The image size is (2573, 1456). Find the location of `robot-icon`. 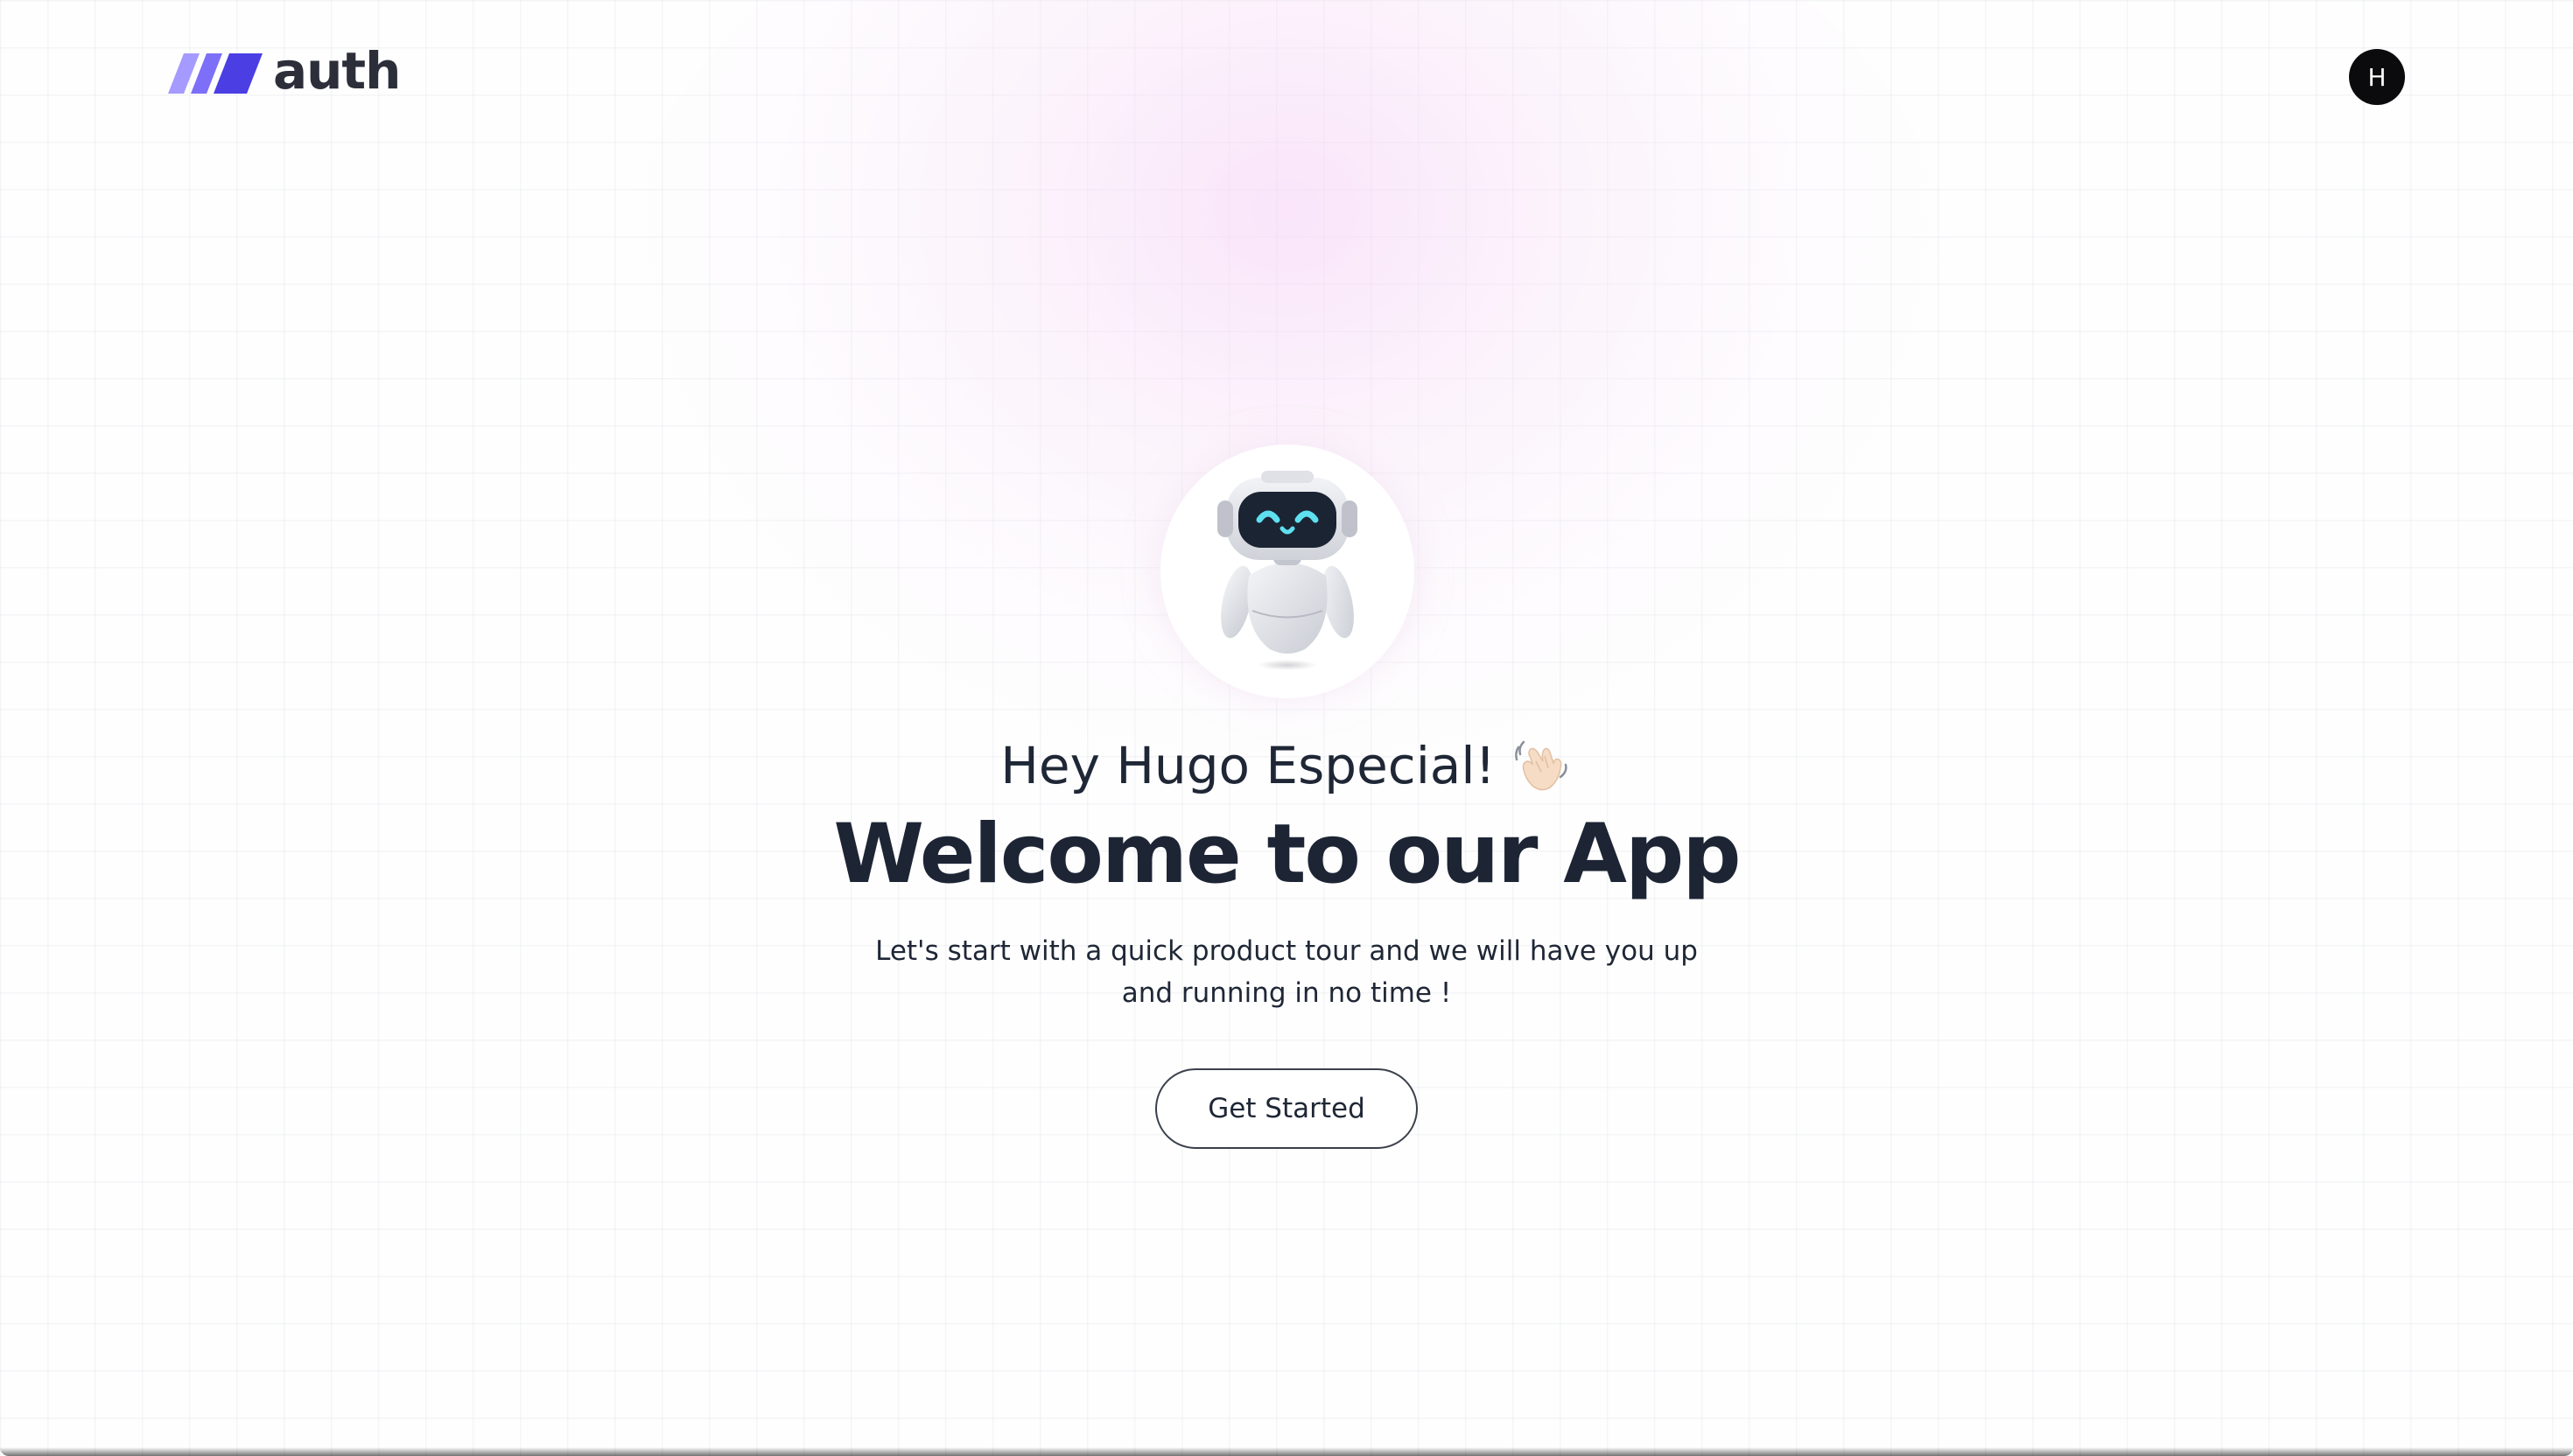

robot-icon is located at coordinates (1287, 570).